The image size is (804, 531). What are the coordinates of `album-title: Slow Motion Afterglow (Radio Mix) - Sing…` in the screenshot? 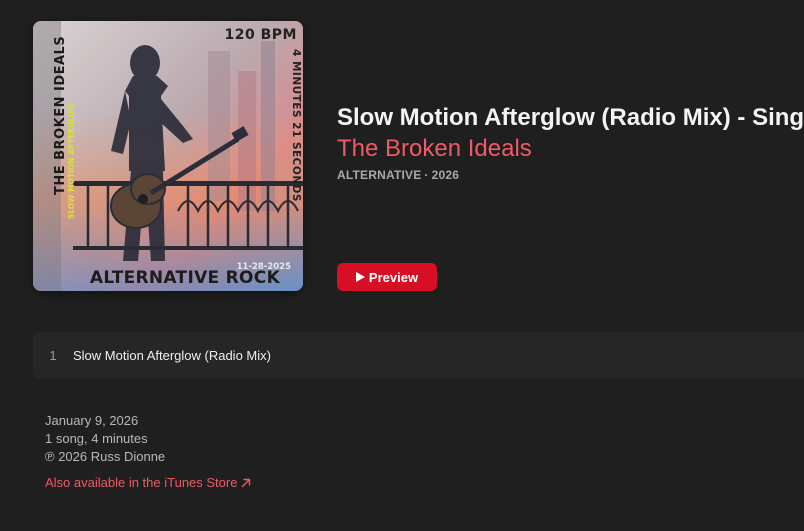 It's located at (570, 117).